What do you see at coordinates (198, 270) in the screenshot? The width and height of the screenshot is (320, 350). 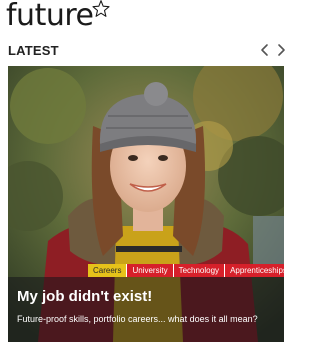 I see `tag-technology: Technology` at bounding box center [198, 270].